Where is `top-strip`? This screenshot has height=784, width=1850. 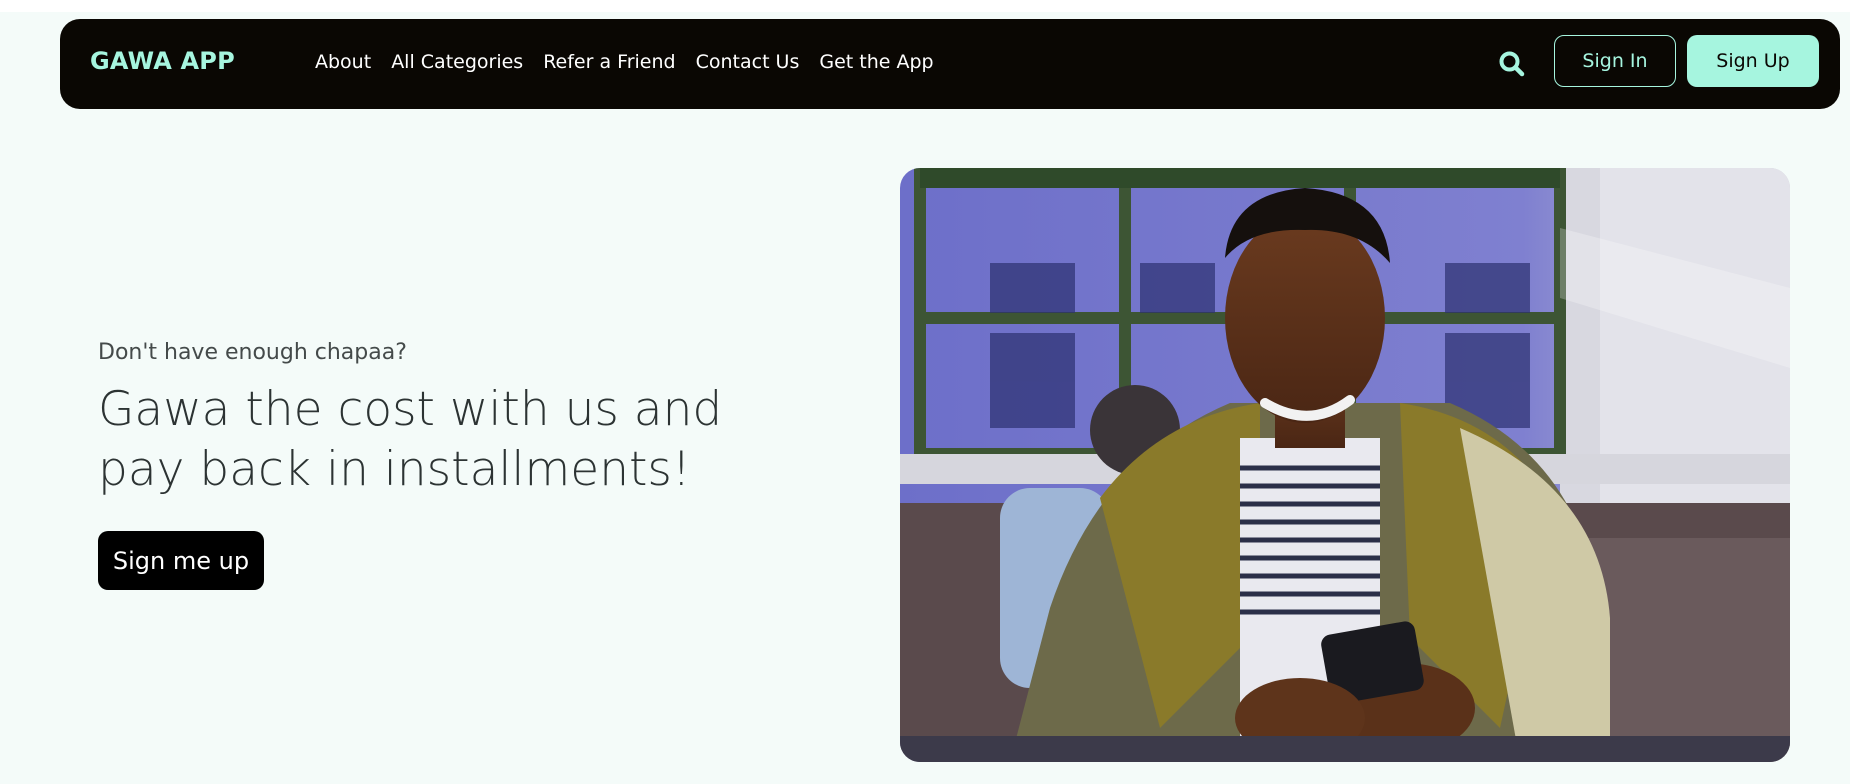 top-strip is located at coordinates (925, 6).